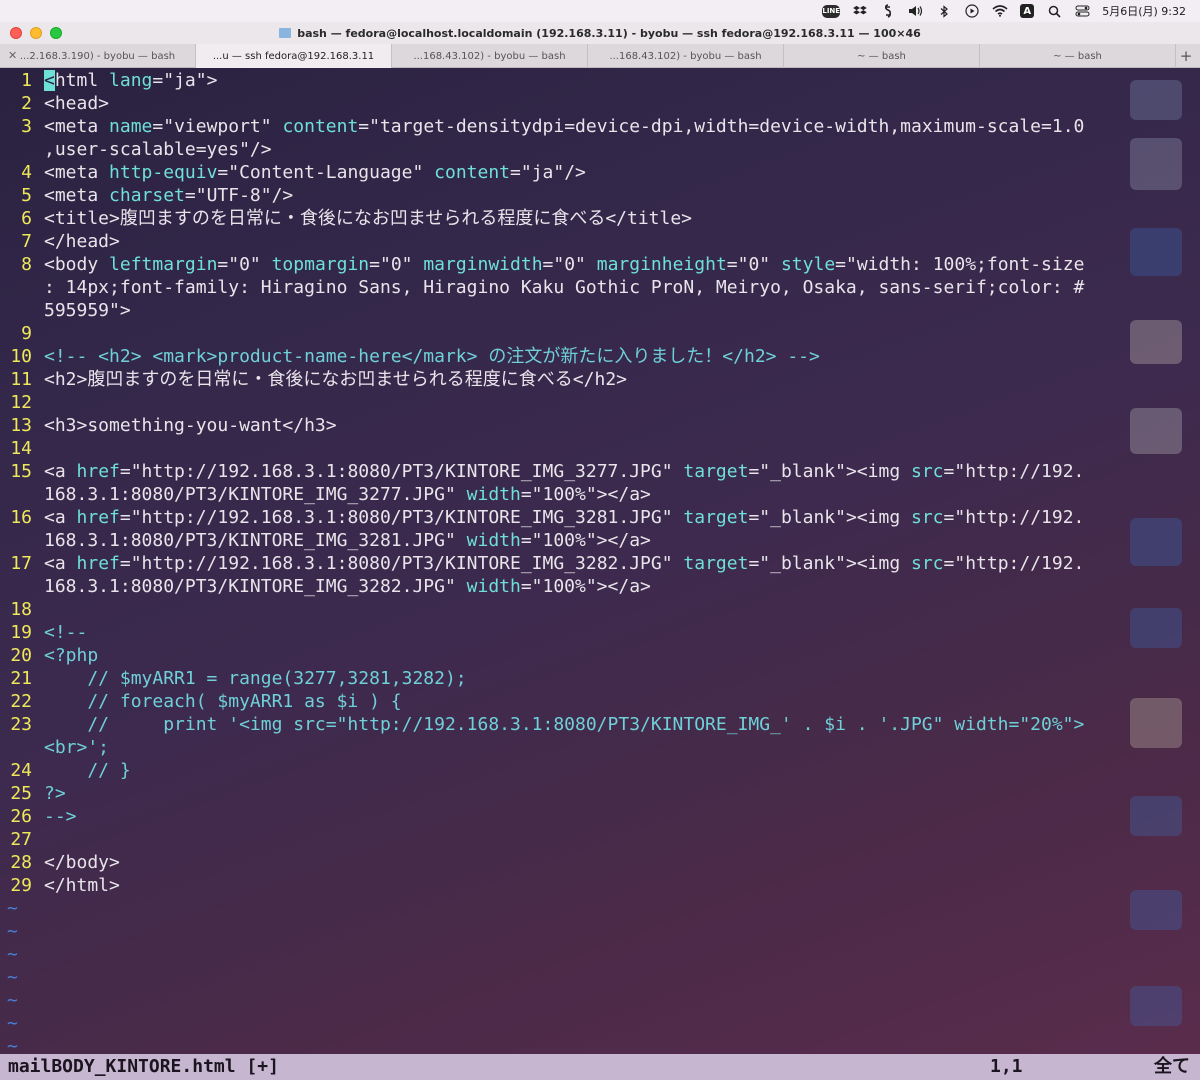 Image resolution: width=1200 pixels, height=1080 pixels. I want to click on code-line: 24 // }, so click(600, 770).